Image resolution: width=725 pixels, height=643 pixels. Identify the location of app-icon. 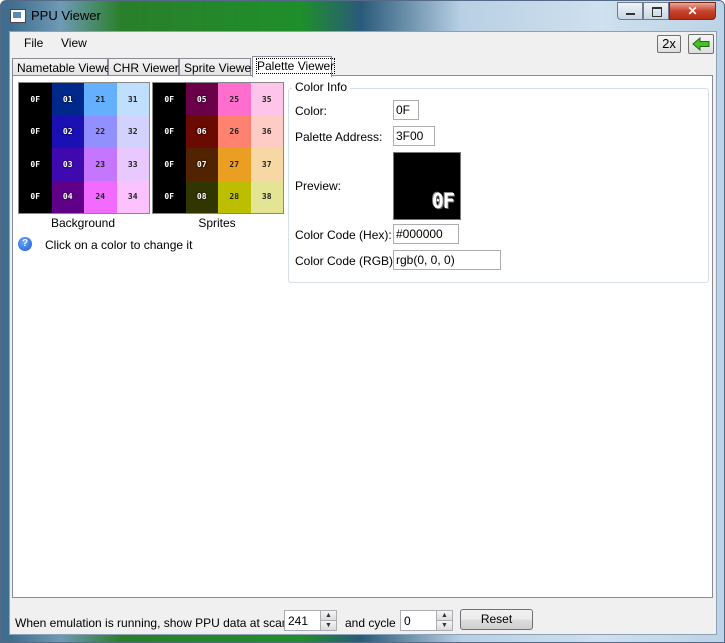
(18, 16).